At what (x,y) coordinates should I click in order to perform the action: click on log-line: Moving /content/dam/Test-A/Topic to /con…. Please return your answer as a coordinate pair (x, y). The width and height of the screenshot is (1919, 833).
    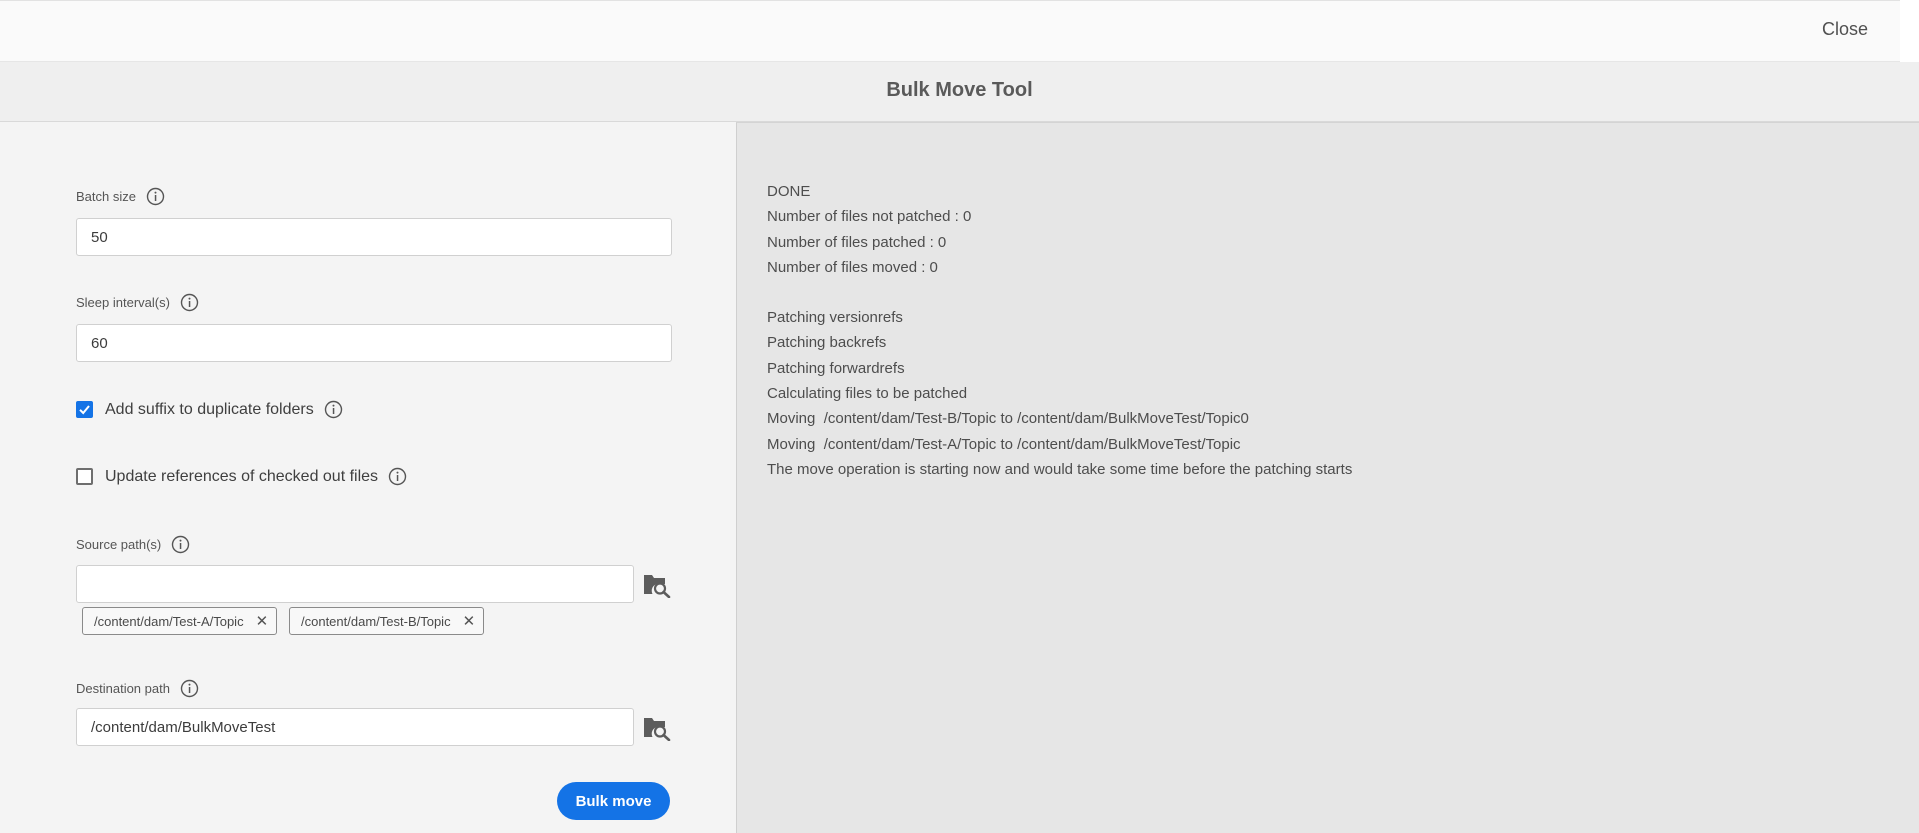
    Looking at the image, I should click on (1004, 444).